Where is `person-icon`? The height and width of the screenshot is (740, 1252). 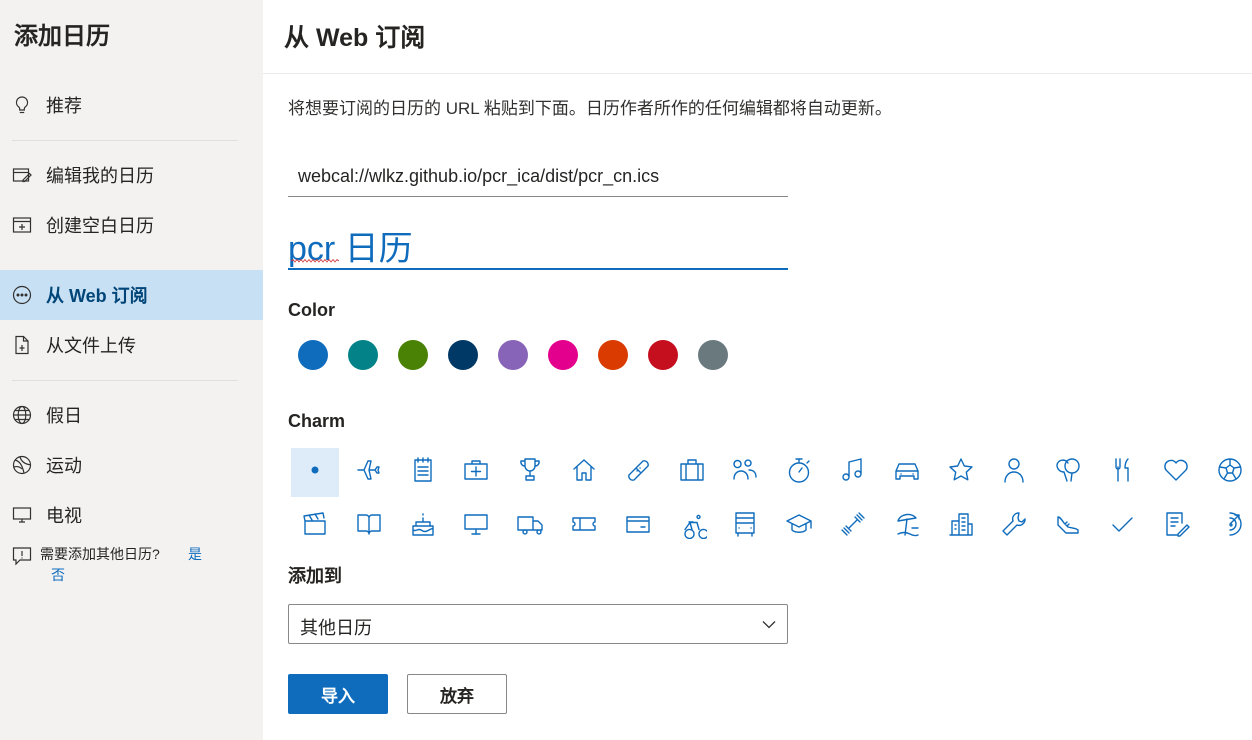
person-icon is located at coordinates (1014, 472).